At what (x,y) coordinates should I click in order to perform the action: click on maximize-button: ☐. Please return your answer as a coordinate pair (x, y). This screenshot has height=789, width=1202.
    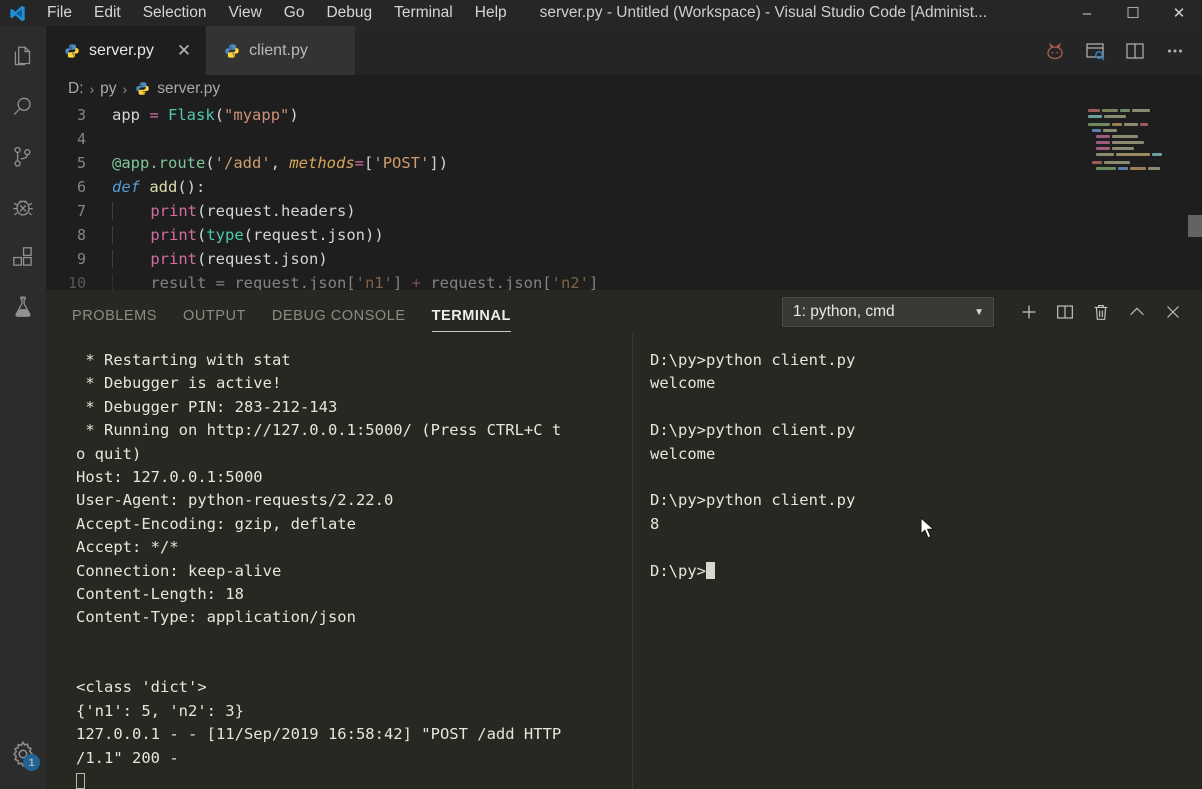
    Looking at the image, I should click on (1133, 13).